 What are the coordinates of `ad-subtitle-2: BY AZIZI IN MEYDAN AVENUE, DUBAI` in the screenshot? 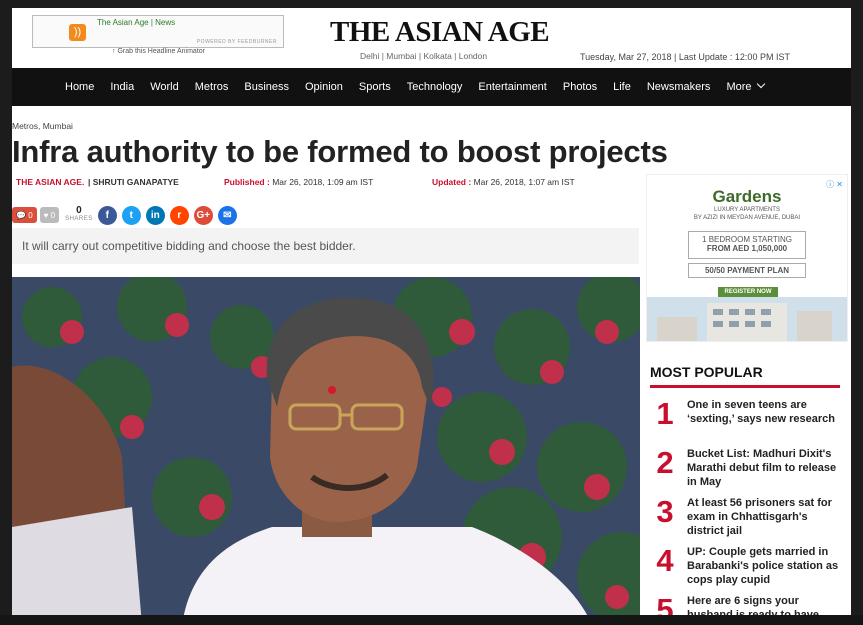 It's located at (747, 218).